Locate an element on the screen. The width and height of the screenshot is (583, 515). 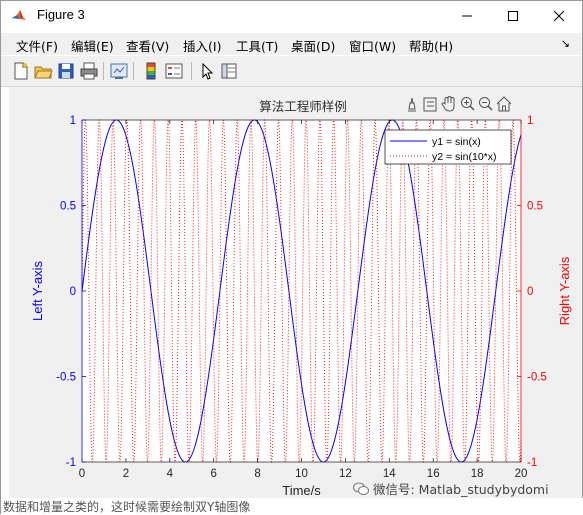
left-y-tick-label: -1 is located at coordinates (71, 463).